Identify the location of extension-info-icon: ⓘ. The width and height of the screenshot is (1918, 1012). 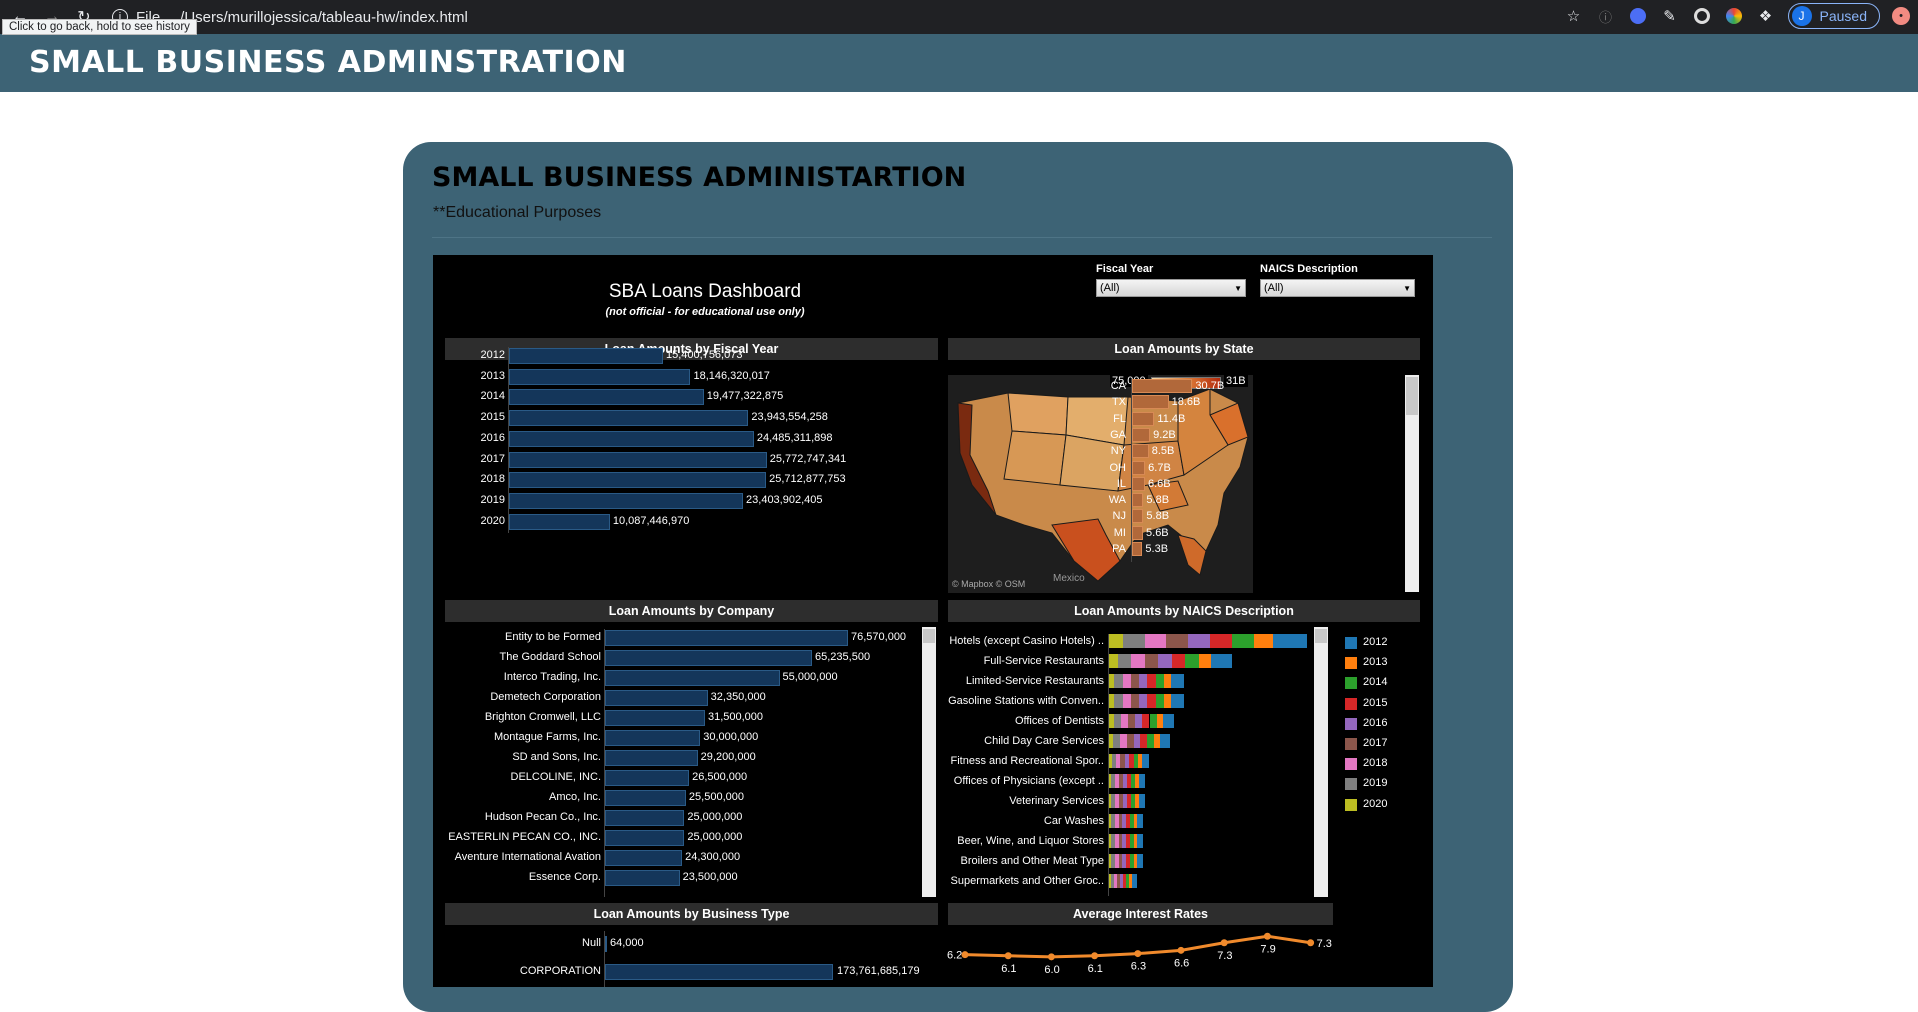
(1606, 16).